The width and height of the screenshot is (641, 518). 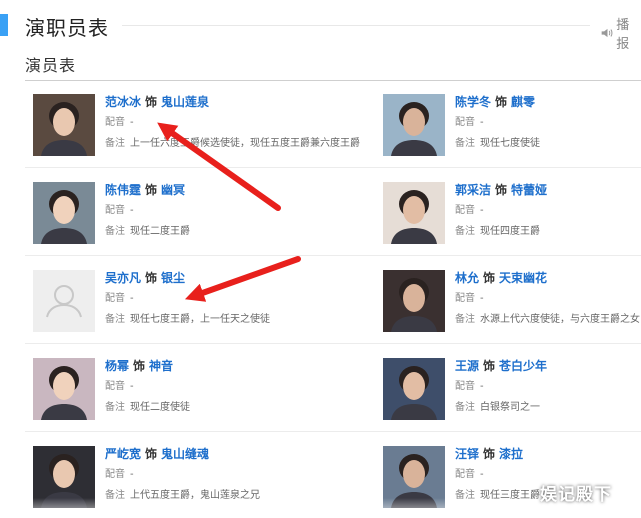 I want to click on actor-name-link: 林允, so click(x=467, y=278).